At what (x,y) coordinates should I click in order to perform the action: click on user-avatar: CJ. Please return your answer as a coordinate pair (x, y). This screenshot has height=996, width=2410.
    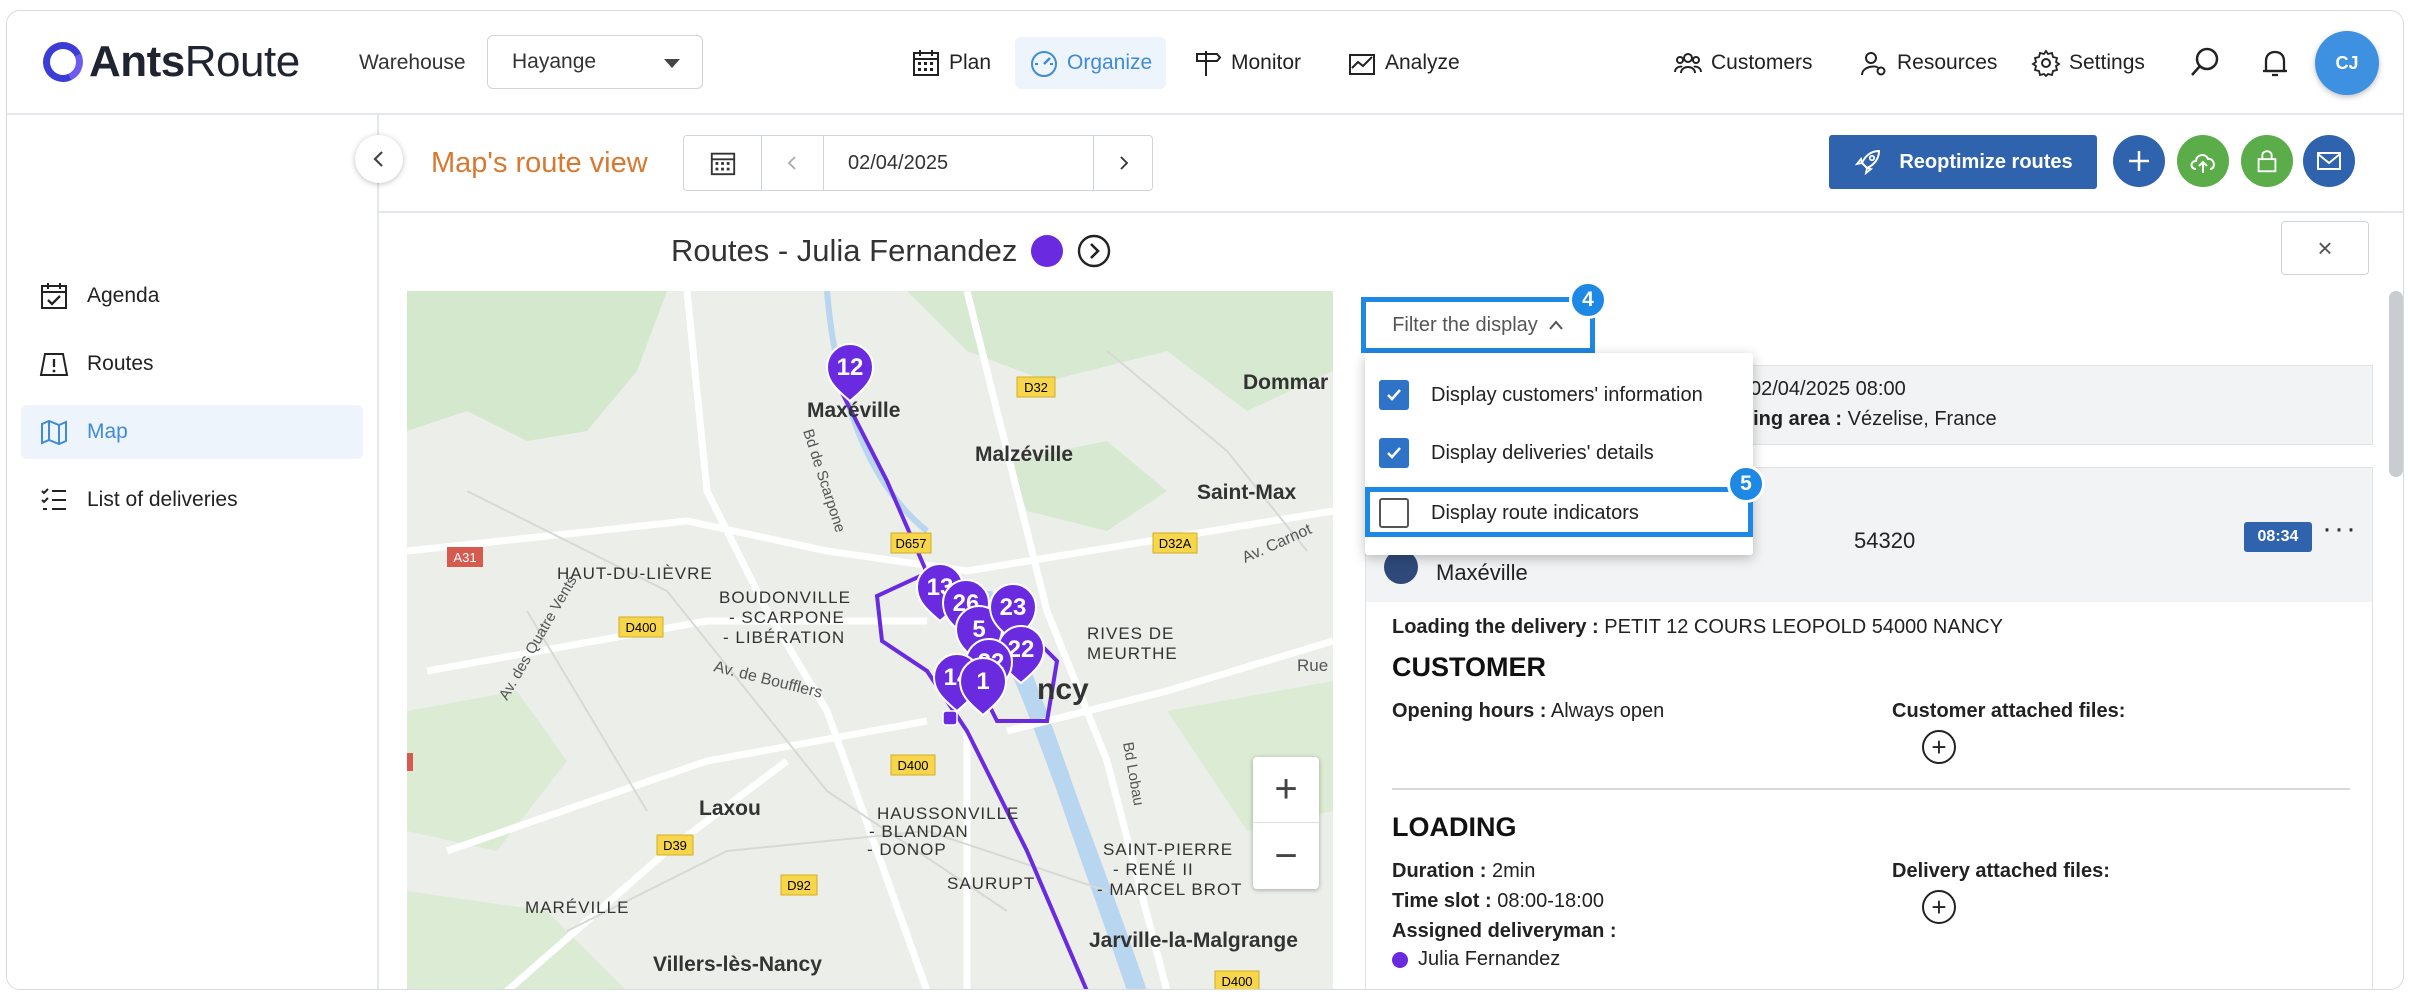
    Looking at the image, I should click on (2347, 63).